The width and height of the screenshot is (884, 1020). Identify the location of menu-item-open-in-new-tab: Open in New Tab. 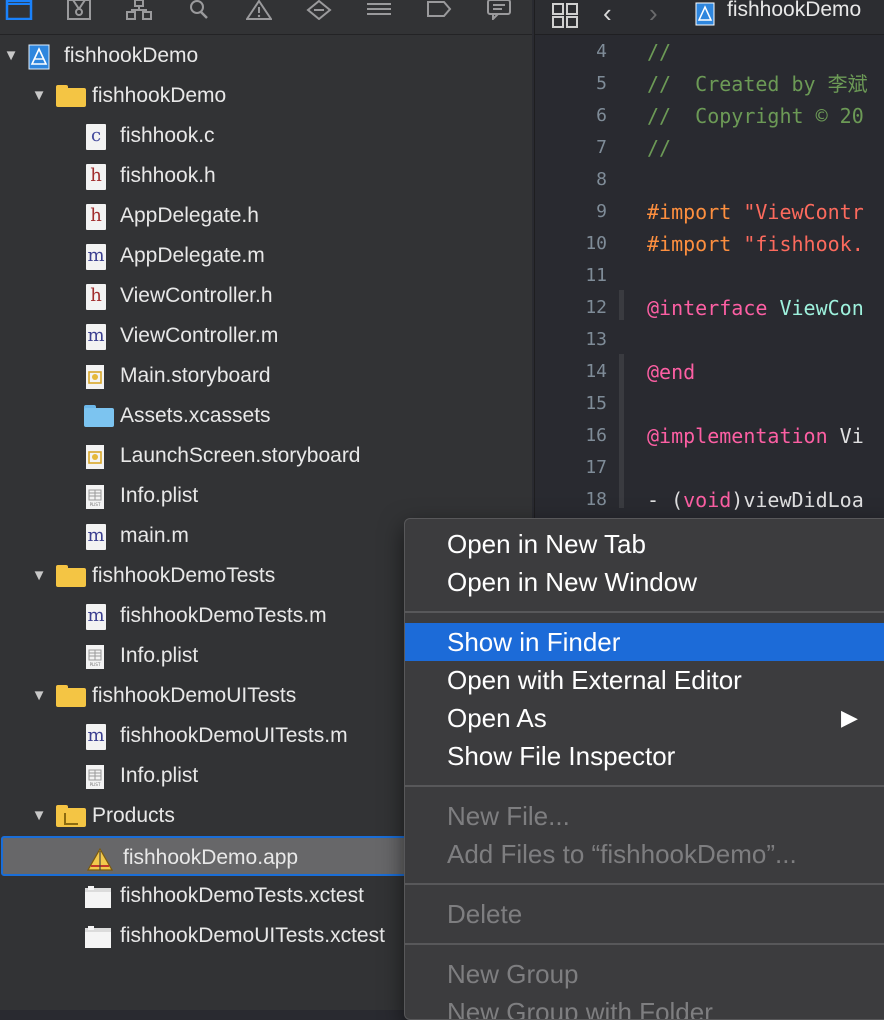
(644, 544).